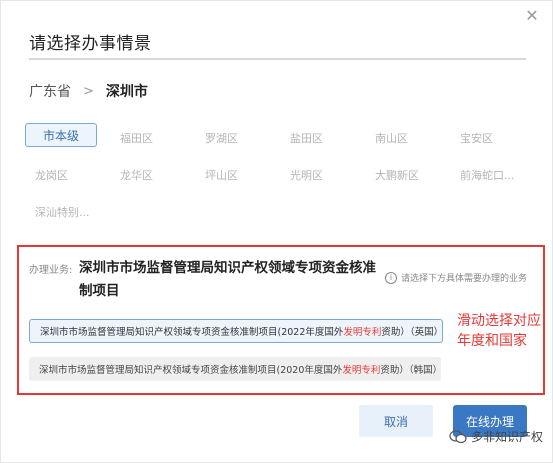 The width and height of the screenshot is (553, 463). I want to click on district-item-baoan: 宝安区, so click(476, 138).